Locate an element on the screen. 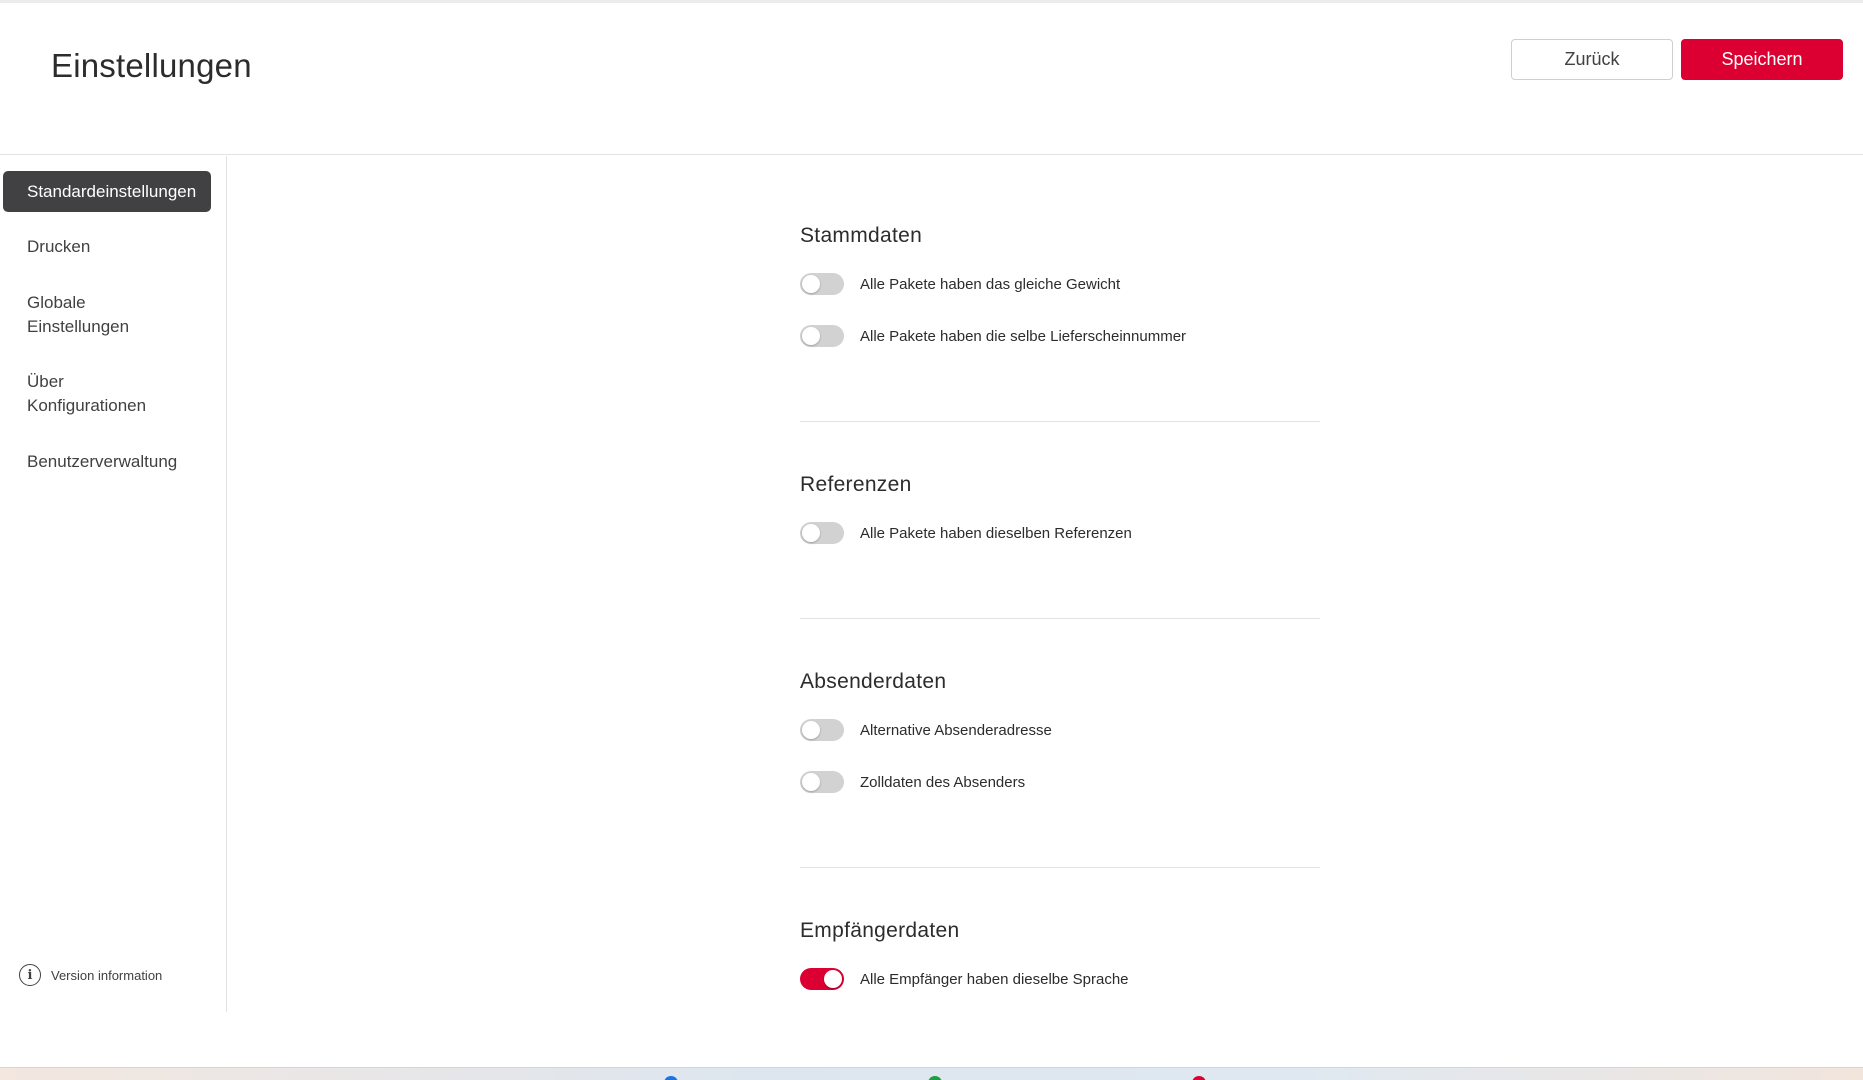 The width and height of the screenshot is (1863, 1080). toggle-switch-referenzen is located at coordinates (822, 533).